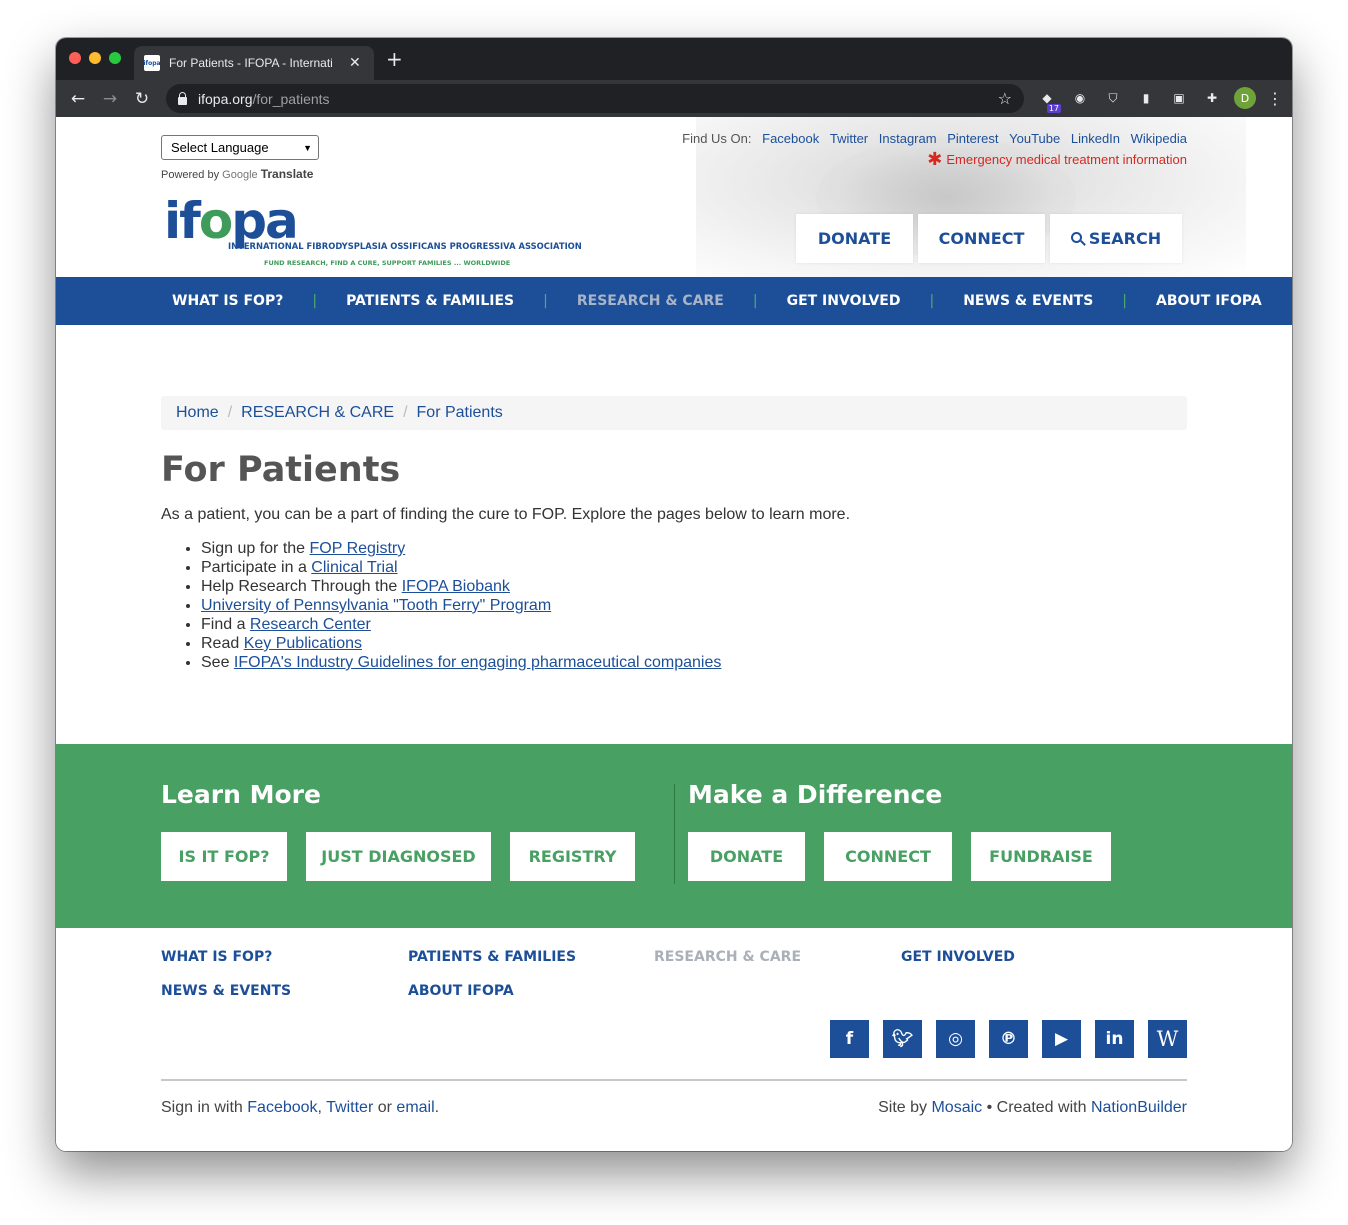  What do you see at coordinates (1034, 138) in the screenshot?
I see `header-link-youtube: YouTube` at bounding box center [1034, 138].